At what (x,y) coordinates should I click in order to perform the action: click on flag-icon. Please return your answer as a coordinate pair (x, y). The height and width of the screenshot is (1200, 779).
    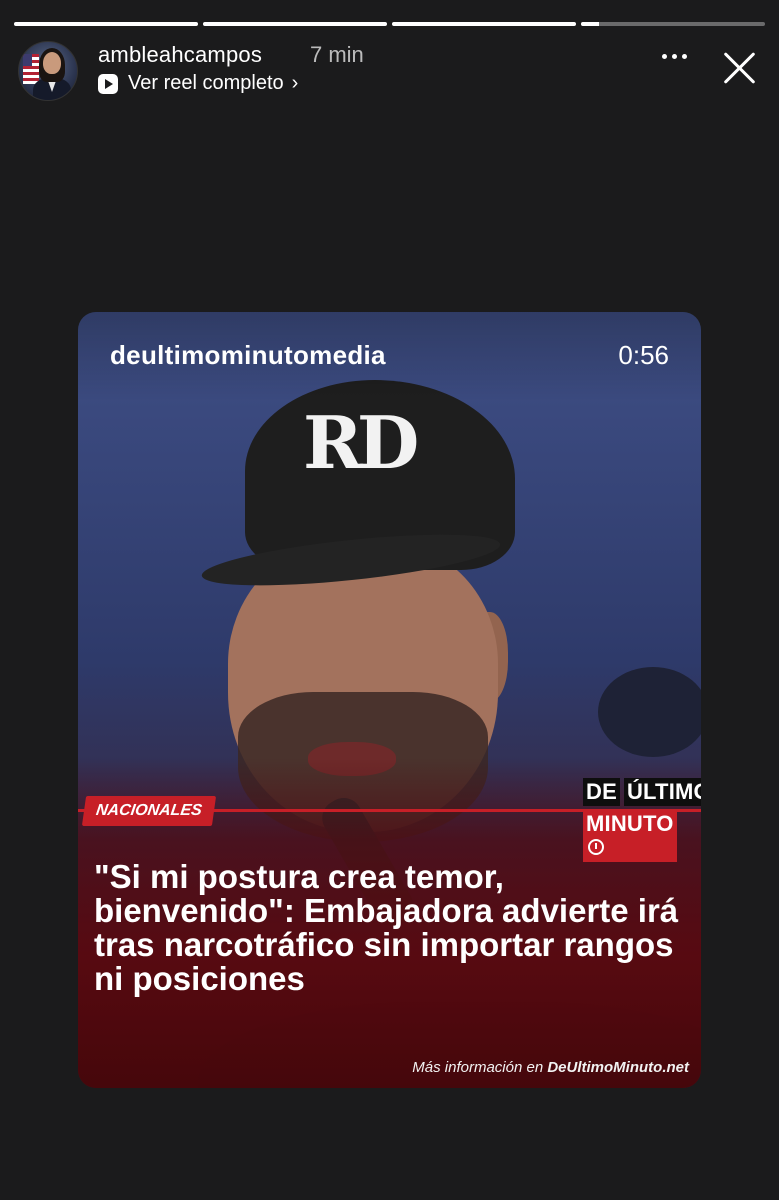
    Looking at the image, I should click on (31, 69).